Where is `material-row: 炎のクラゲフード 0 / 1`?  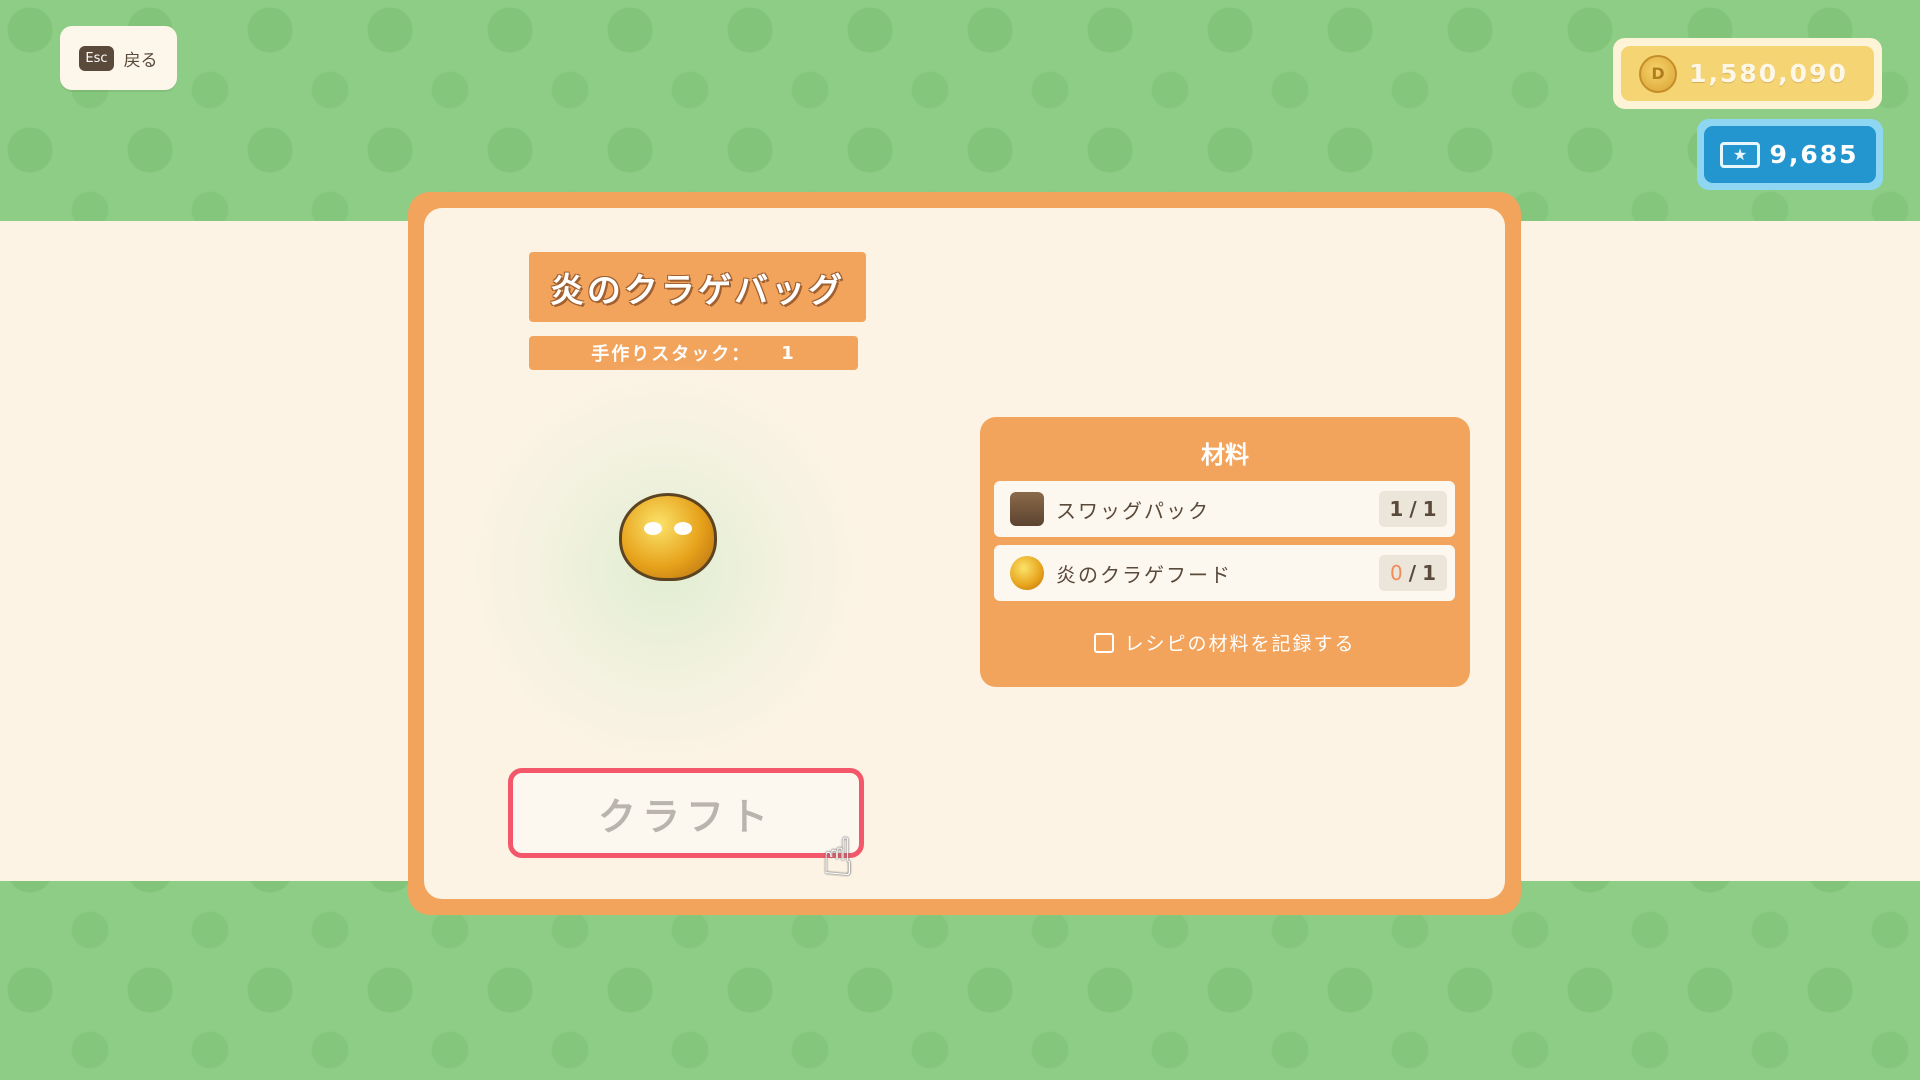 material-row: 炎のクラゲフード 0 / 1 is located at coordinates (1224, 573).